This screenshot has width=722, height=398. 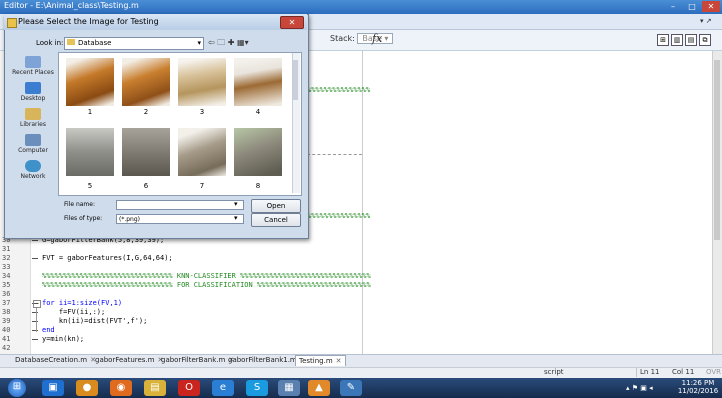 What do you see at coordinates (180, 205) in the screenshot?
I see `file-name-input` at bounding box center [180, 205].